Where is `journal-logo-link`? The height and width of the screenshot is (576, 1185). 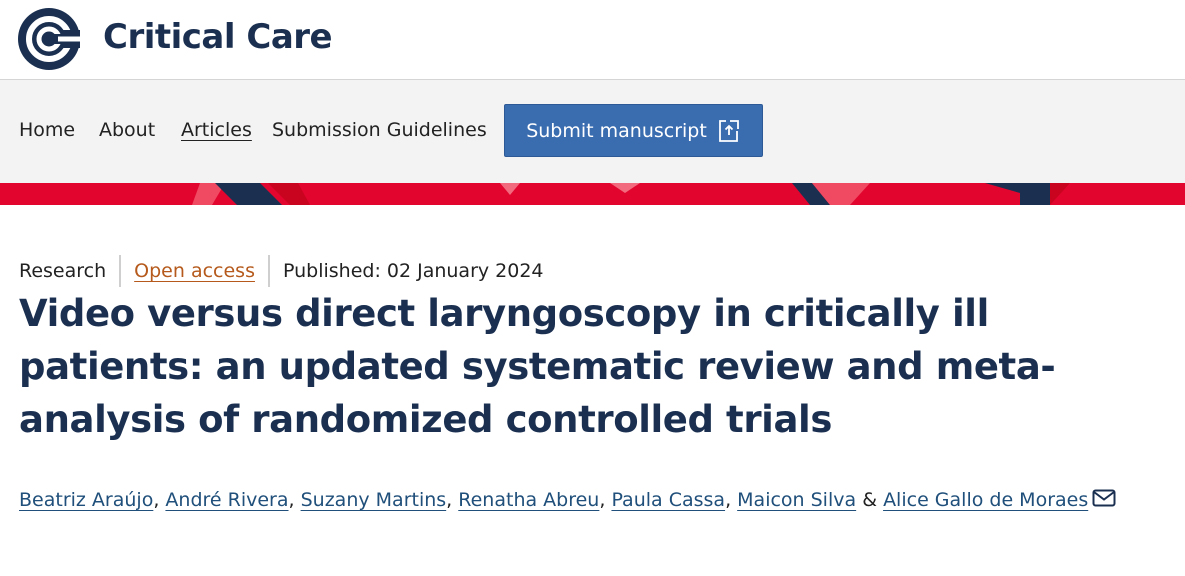
journal-logo-link is located at coordinates (49, 39).